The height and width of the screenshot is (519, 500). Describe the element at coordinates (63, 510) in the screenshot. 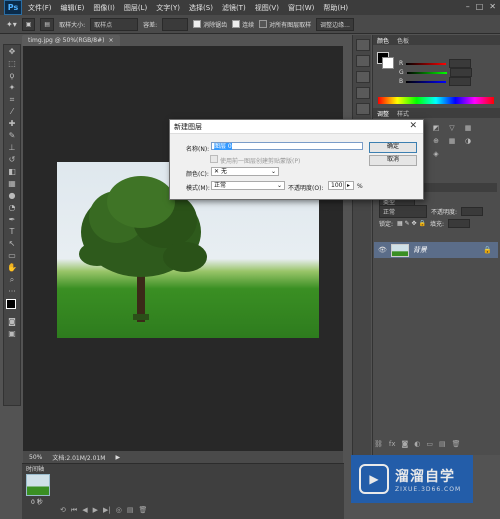

I see `loop-icon: ⟲` at that location.